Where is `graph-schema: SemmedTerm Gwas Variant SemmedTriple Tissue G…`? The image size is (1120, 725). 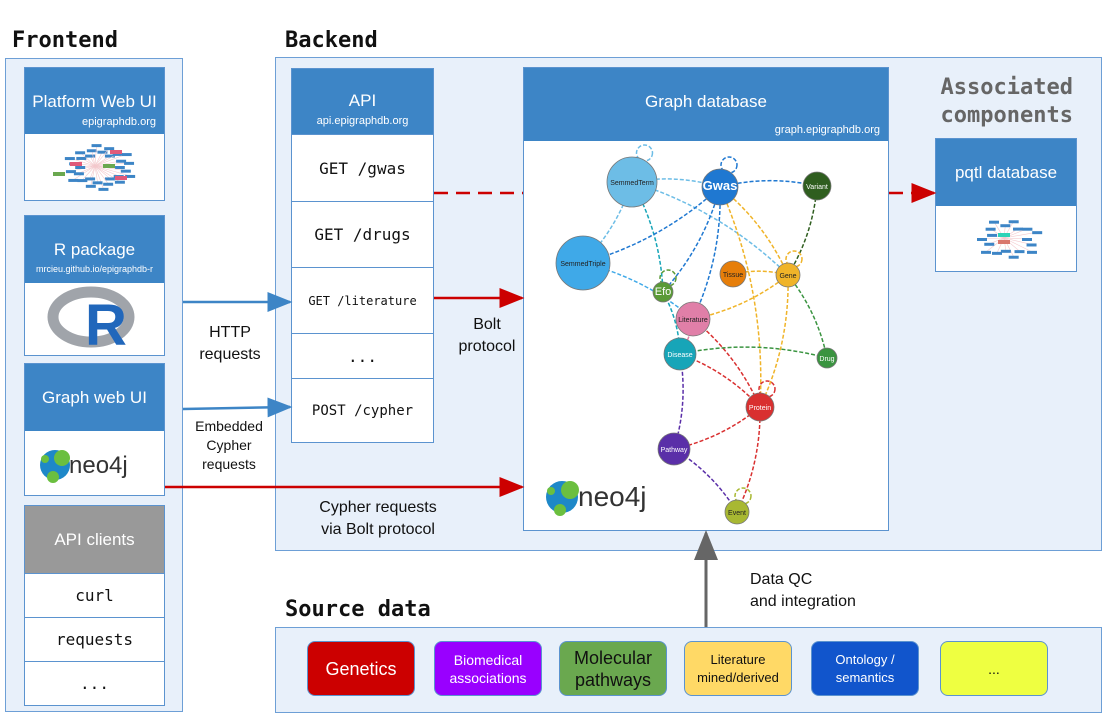 graph-schema: SemmedTerm Gwas Variant SemmedTriple Tissue G… is located at coordinates (696, 334).